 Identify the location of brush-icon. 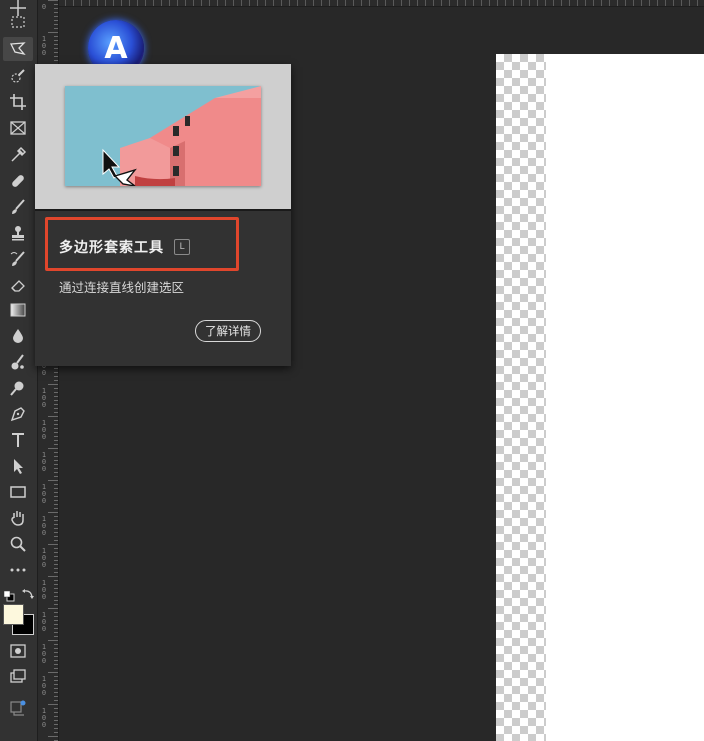
(18, 206).